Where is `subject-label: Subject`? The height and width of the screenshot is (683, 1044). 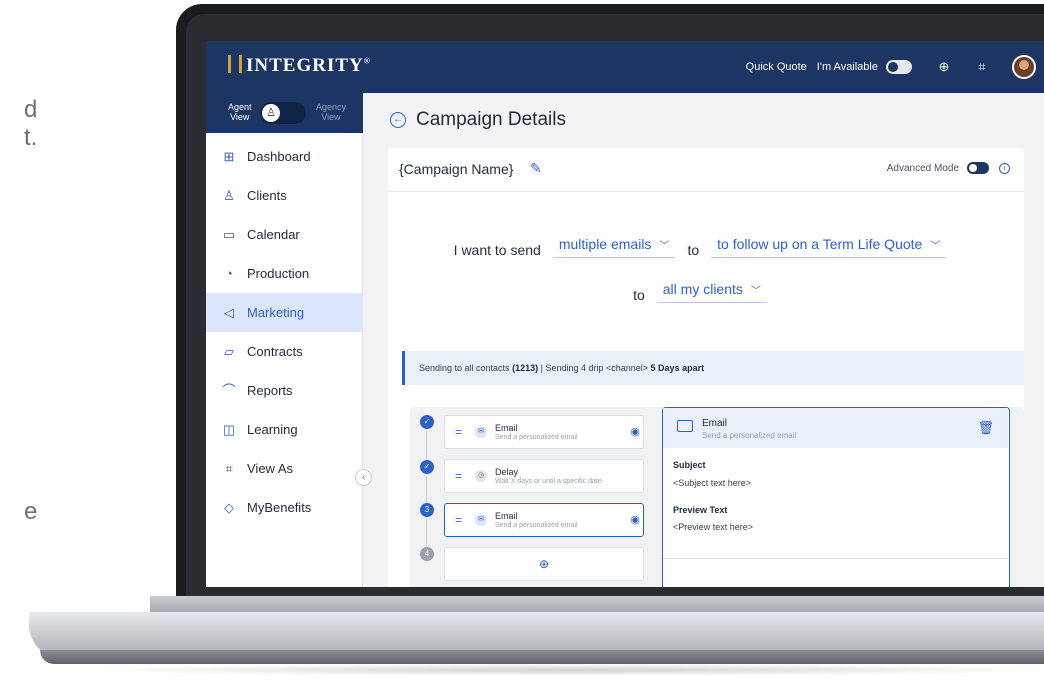 subject-label: Subject is located at coordinates (689, 465).